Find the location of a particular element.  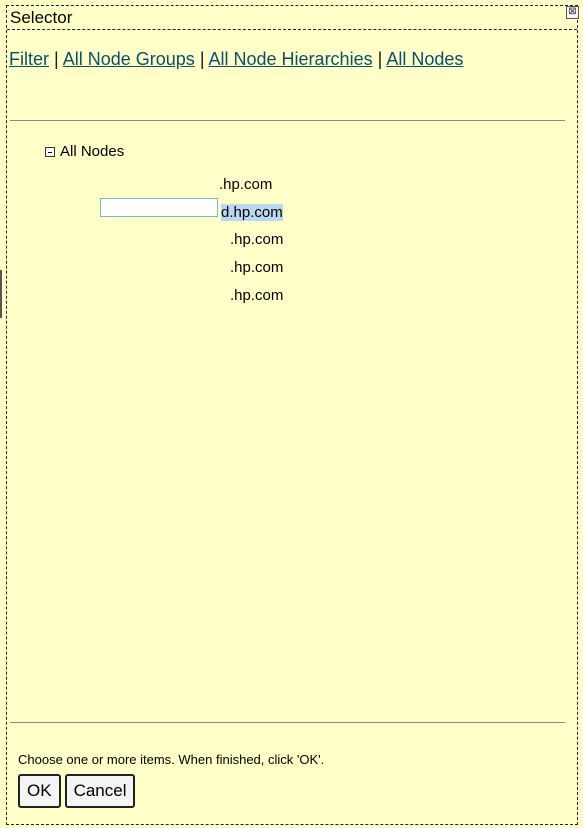

tree-node-4: .hp.com is located at coordinates (256, 268).